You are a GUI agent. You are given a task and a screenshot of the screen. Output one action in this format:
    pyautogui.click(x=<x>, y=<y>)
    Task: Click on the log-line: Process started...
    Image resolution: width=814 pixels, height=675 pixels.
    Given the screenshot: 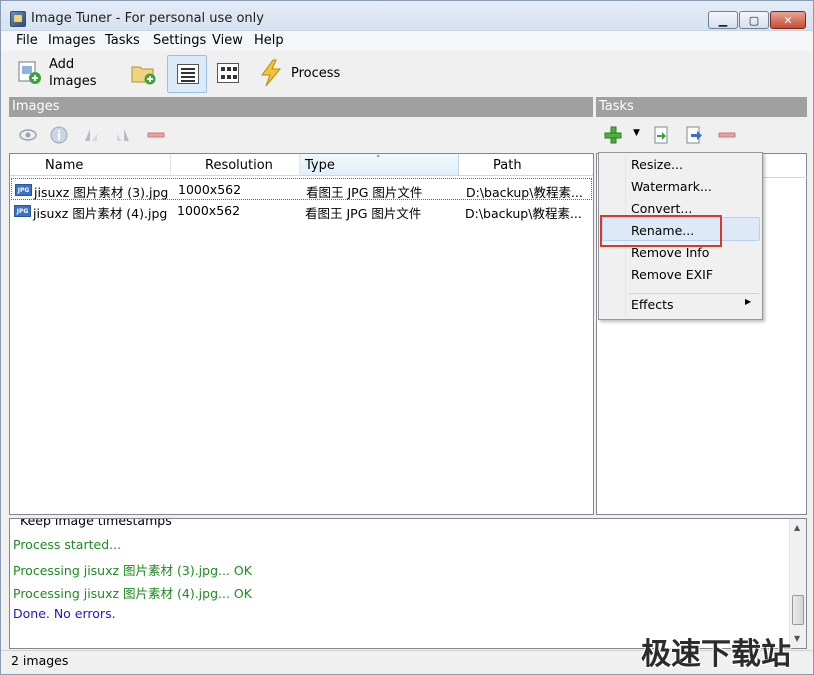 What is the action you would take?
    pyautogui.click(x=67, y=544)
    